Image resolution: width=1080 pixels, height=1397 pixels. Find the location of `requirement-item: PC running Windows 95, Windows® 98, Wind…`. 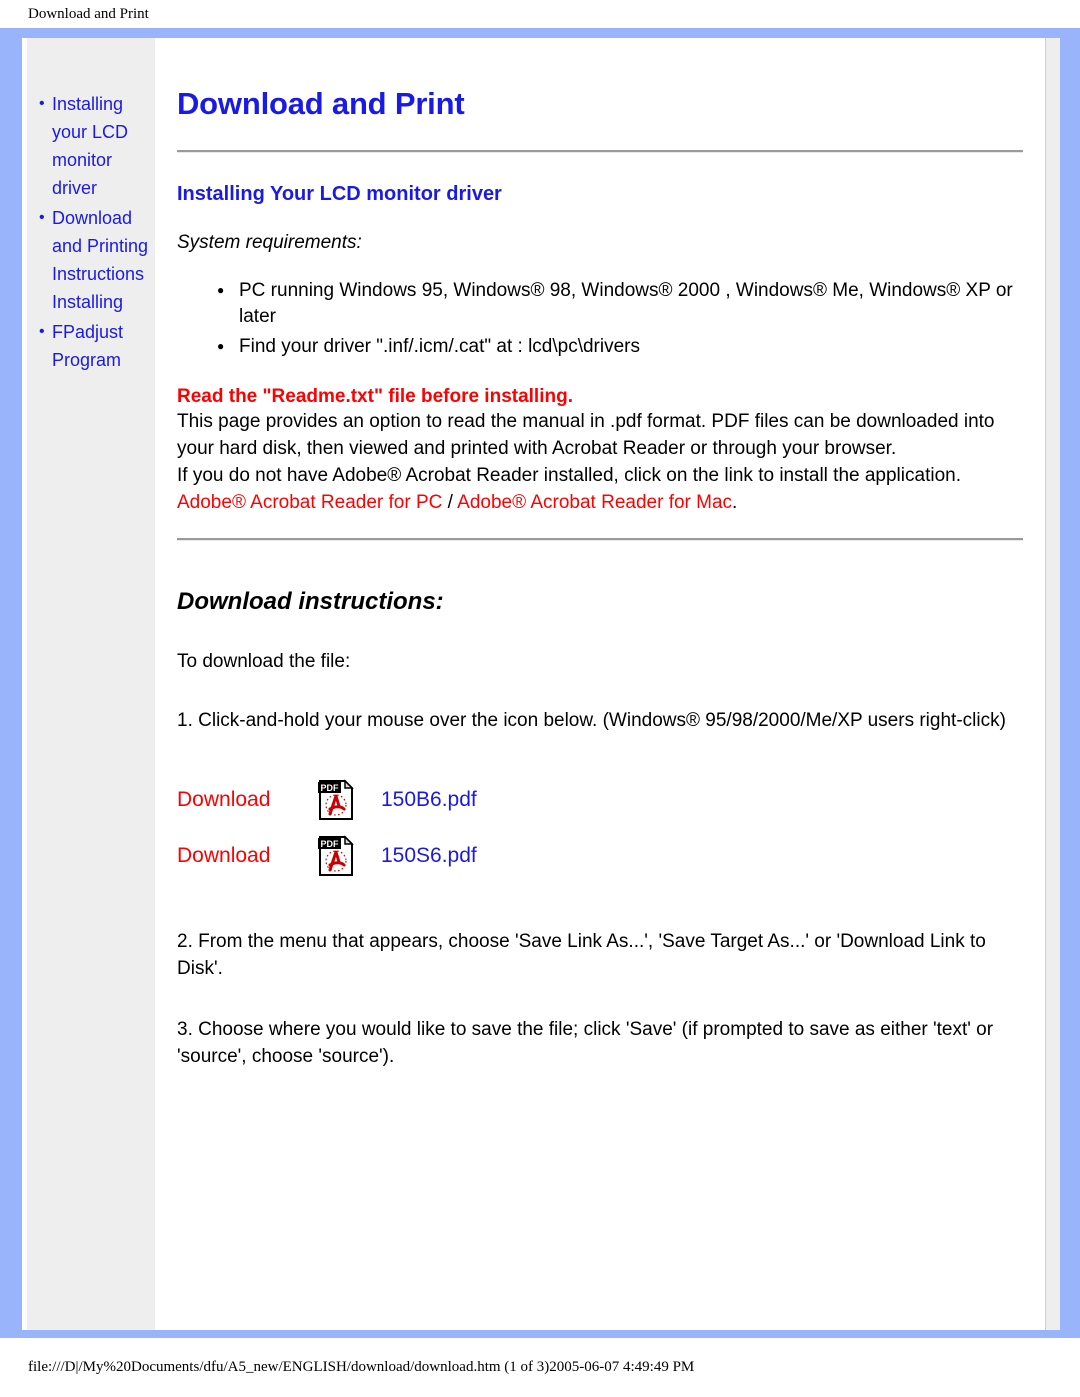

requirement-item: PC running Windows 95, Windows® 98, Wind… is located at coordinates (620, 303).